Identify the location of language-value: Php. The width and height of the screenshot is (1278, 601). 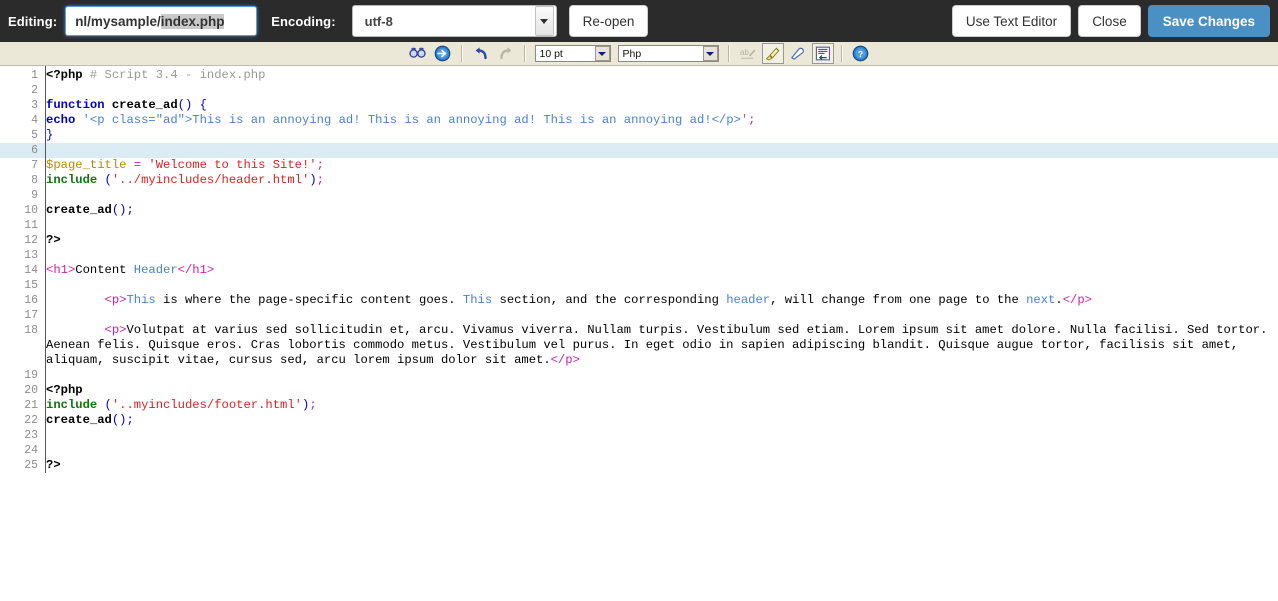
(632, 53).